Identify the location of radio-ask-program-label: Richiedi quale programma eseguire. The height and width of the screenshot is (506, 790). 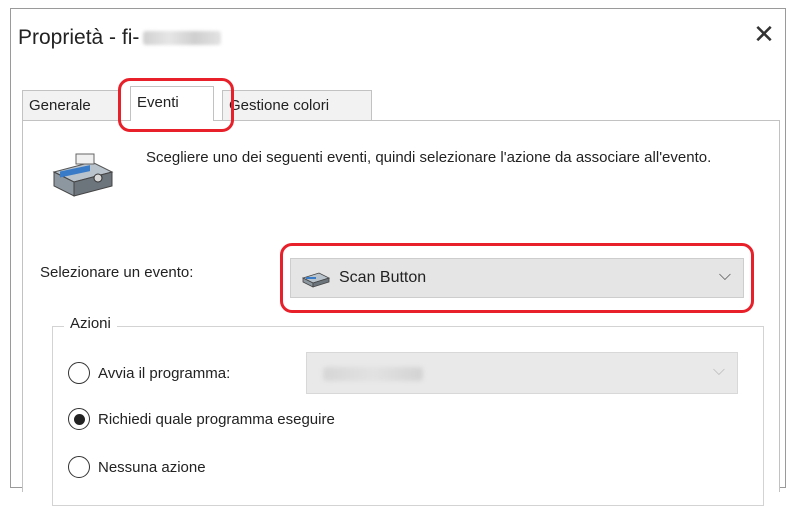
(216, 419).